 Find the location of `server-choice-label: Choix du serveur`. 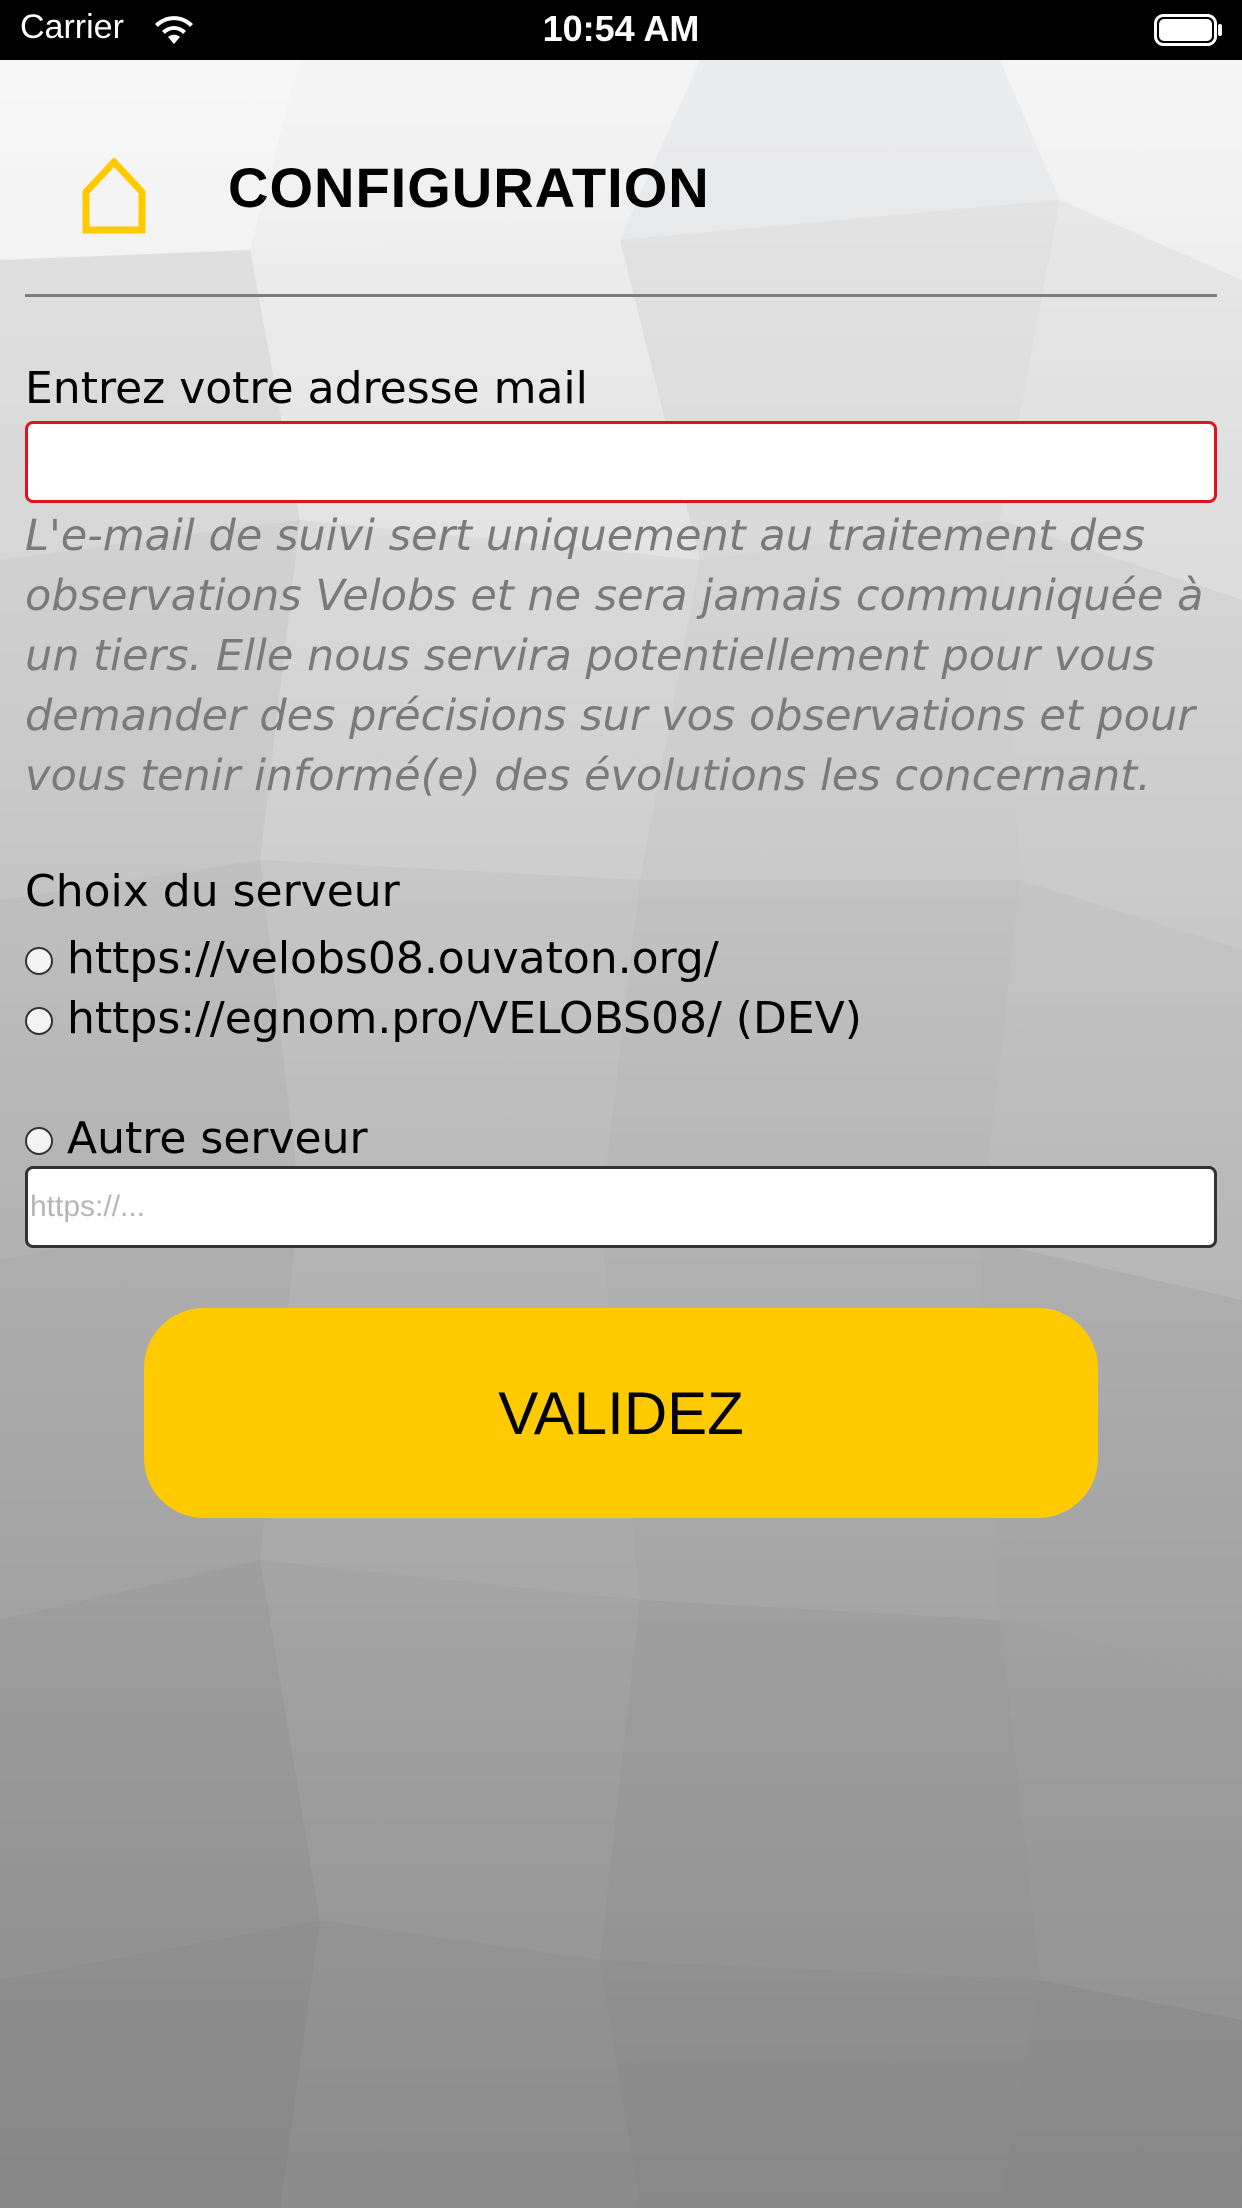

server-choice-label: Choix du serveur is located at coordinates (212, 891).